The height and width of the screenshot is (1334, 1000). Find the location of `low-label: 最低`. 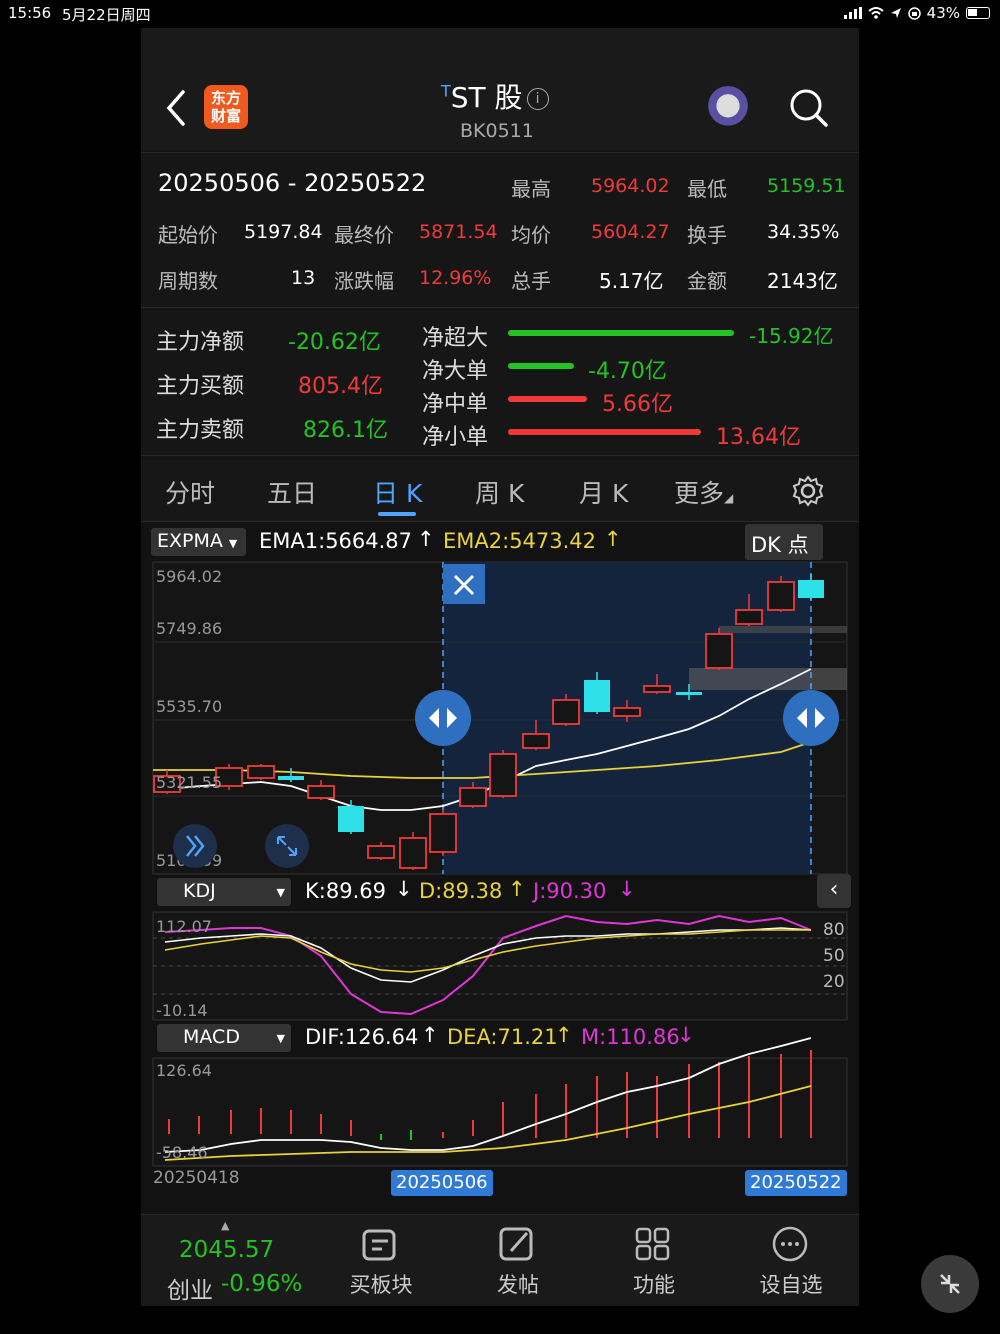

low-label: 最低 is located at coordinates (707, 189).